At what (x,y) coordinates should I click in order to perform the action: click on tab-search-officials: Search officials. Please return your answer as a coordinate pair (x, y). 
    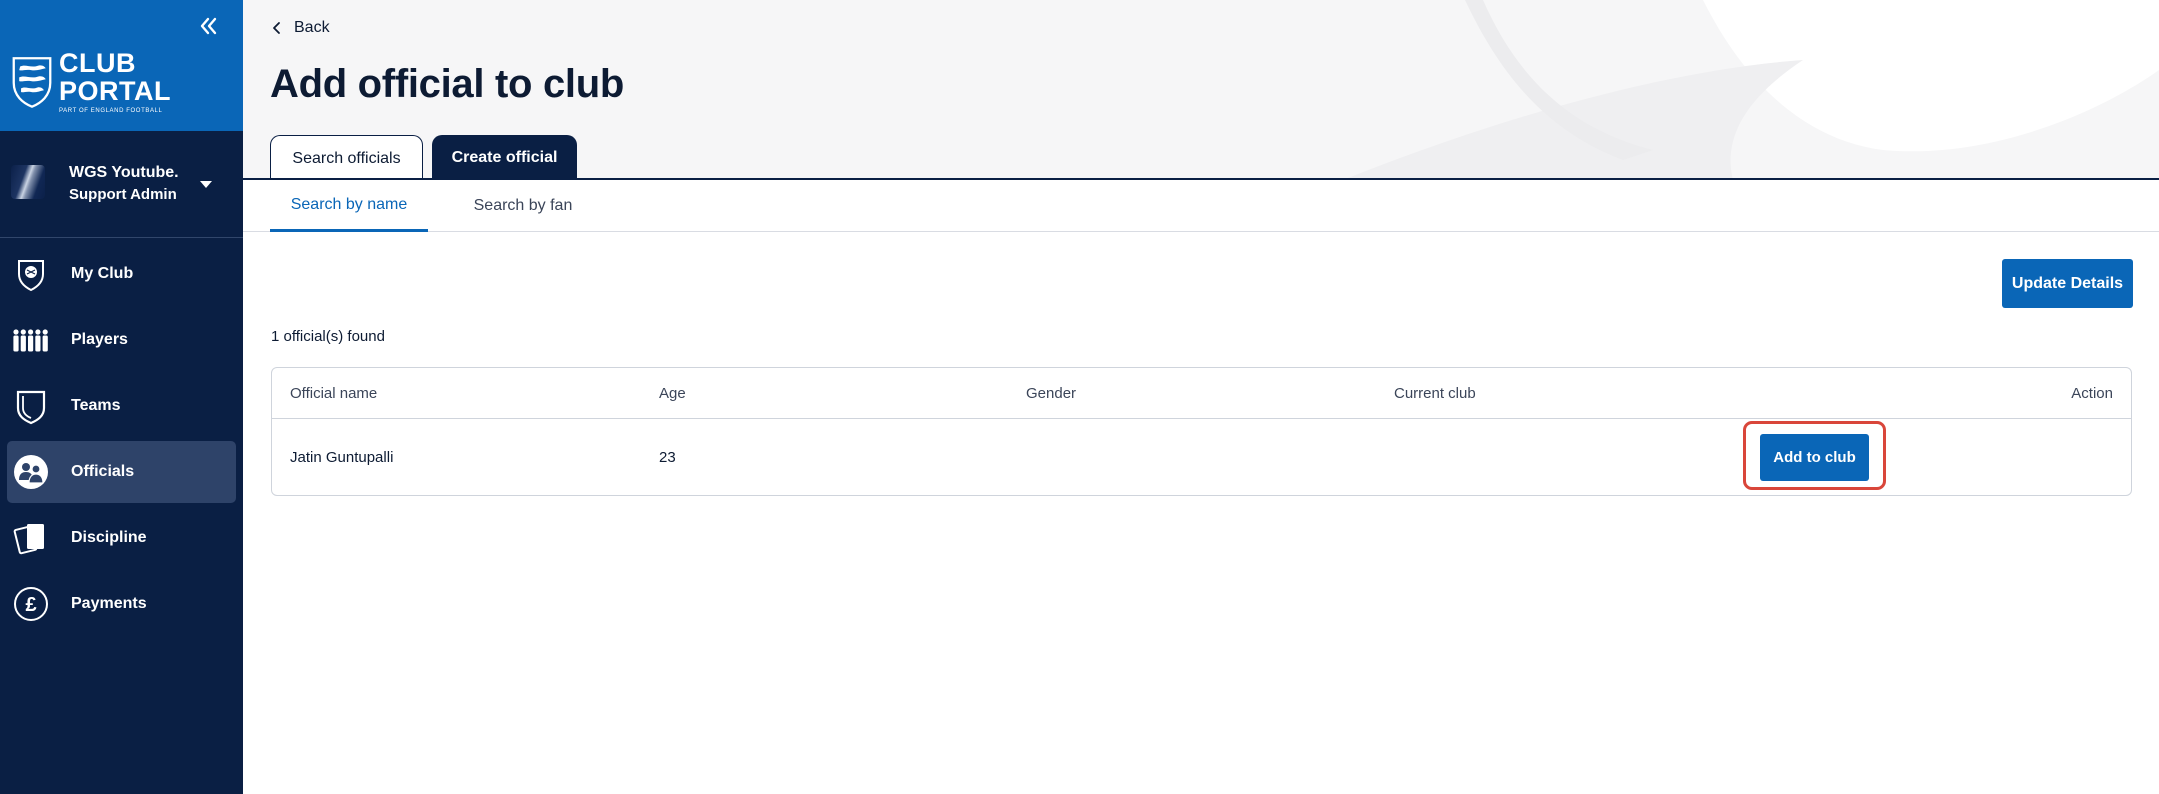
    Looking at the image, I should click on (346, 156).